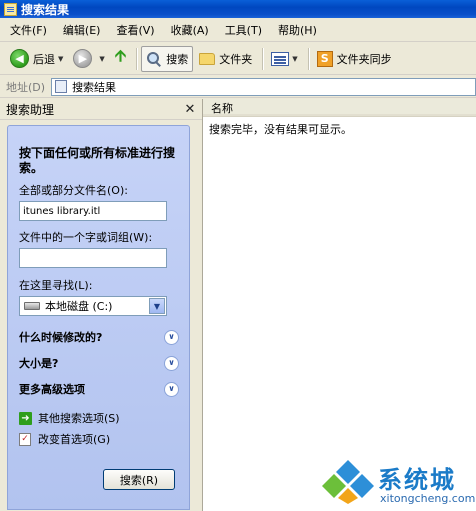 This screenshot has width=476, height=511. Describe the element at coordinates (61, 337) in the screenshot. I see `when-modified-label: 什么时候修改的?` at that location.